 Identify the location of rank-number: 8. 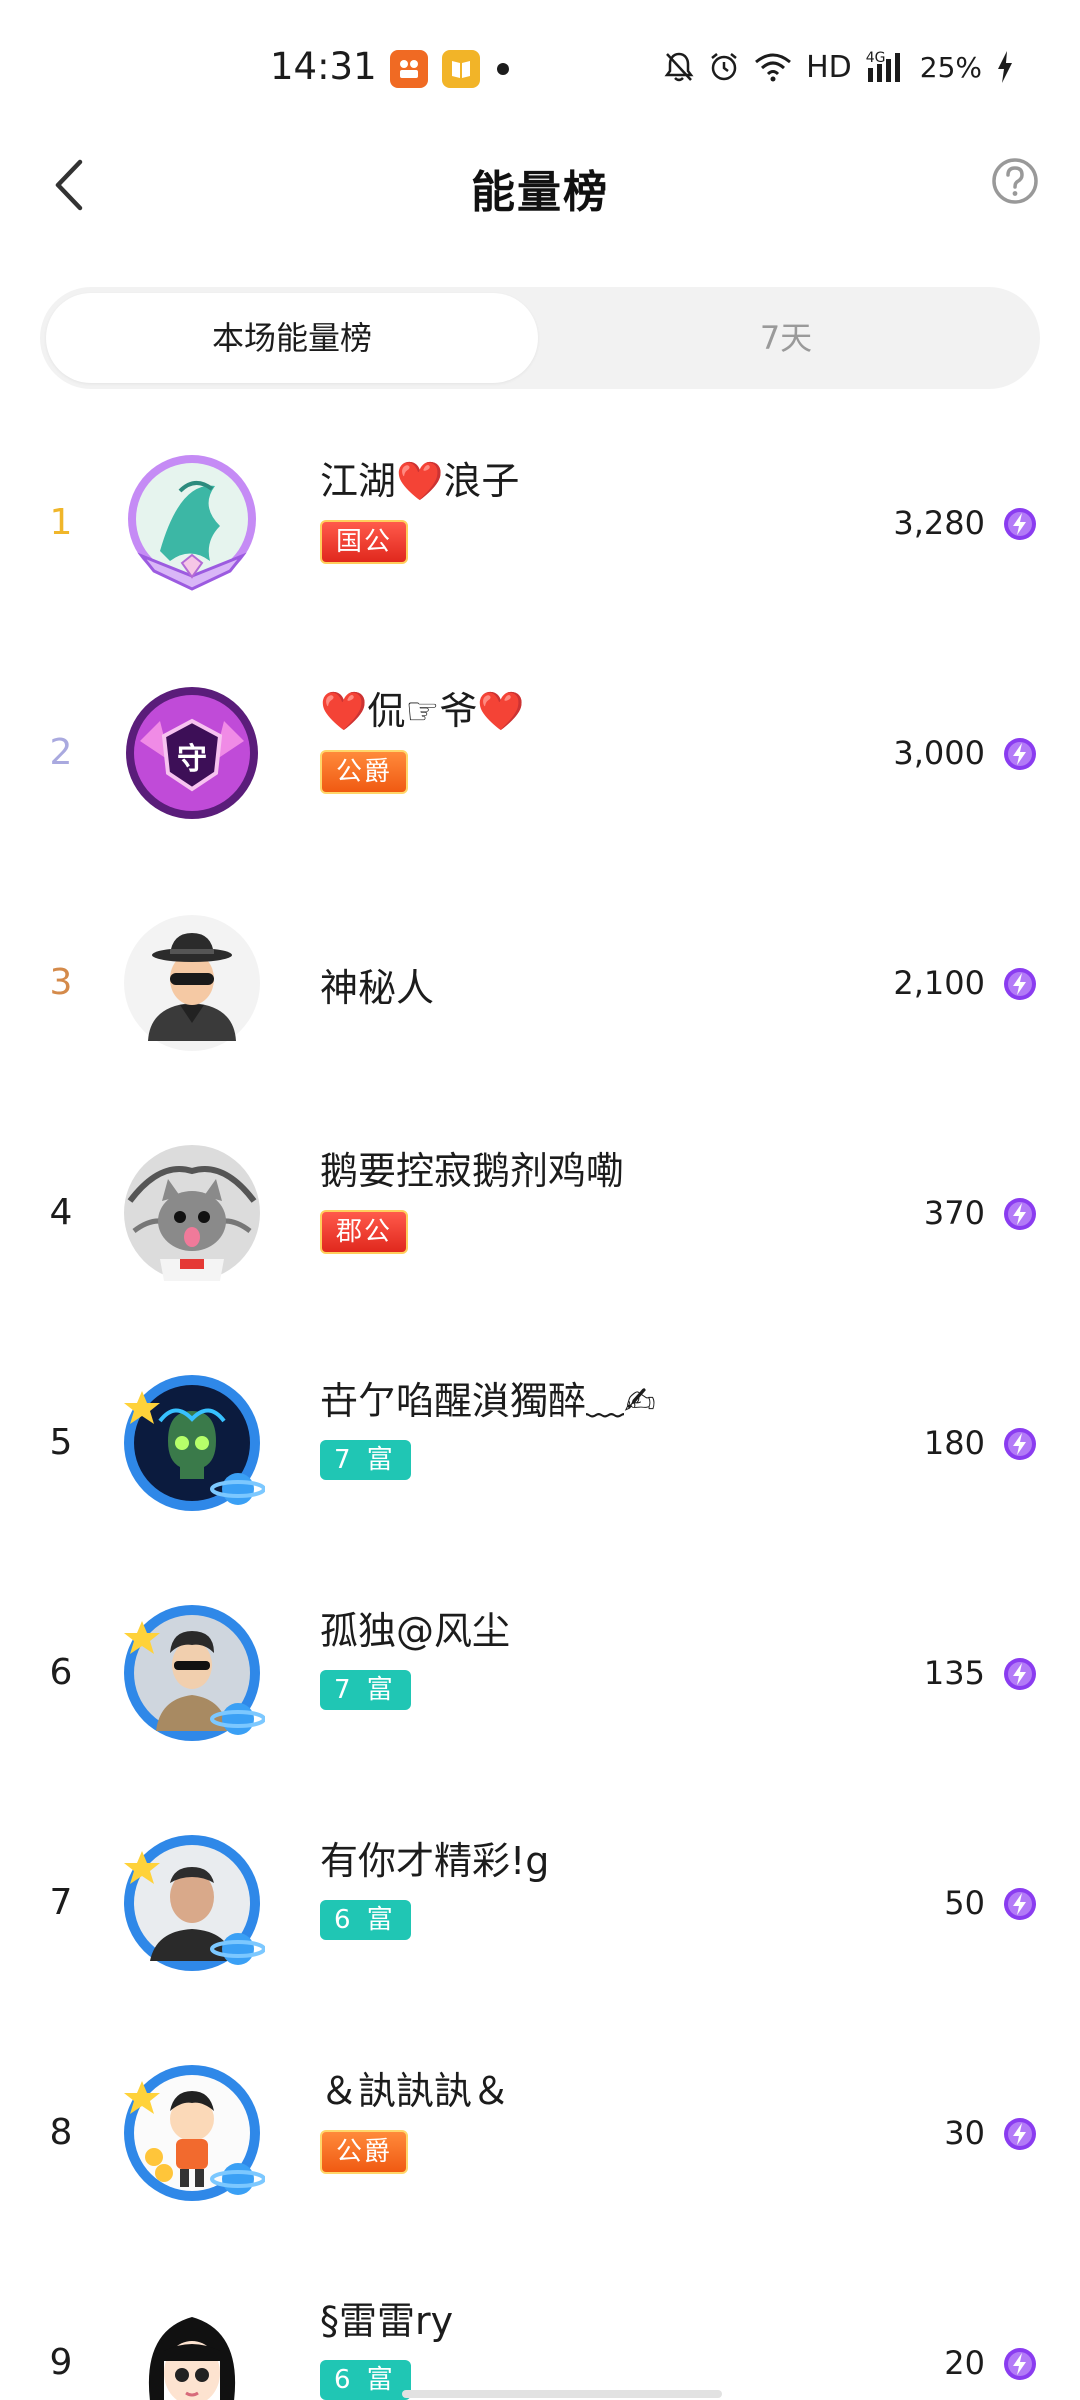
(61, 2132).